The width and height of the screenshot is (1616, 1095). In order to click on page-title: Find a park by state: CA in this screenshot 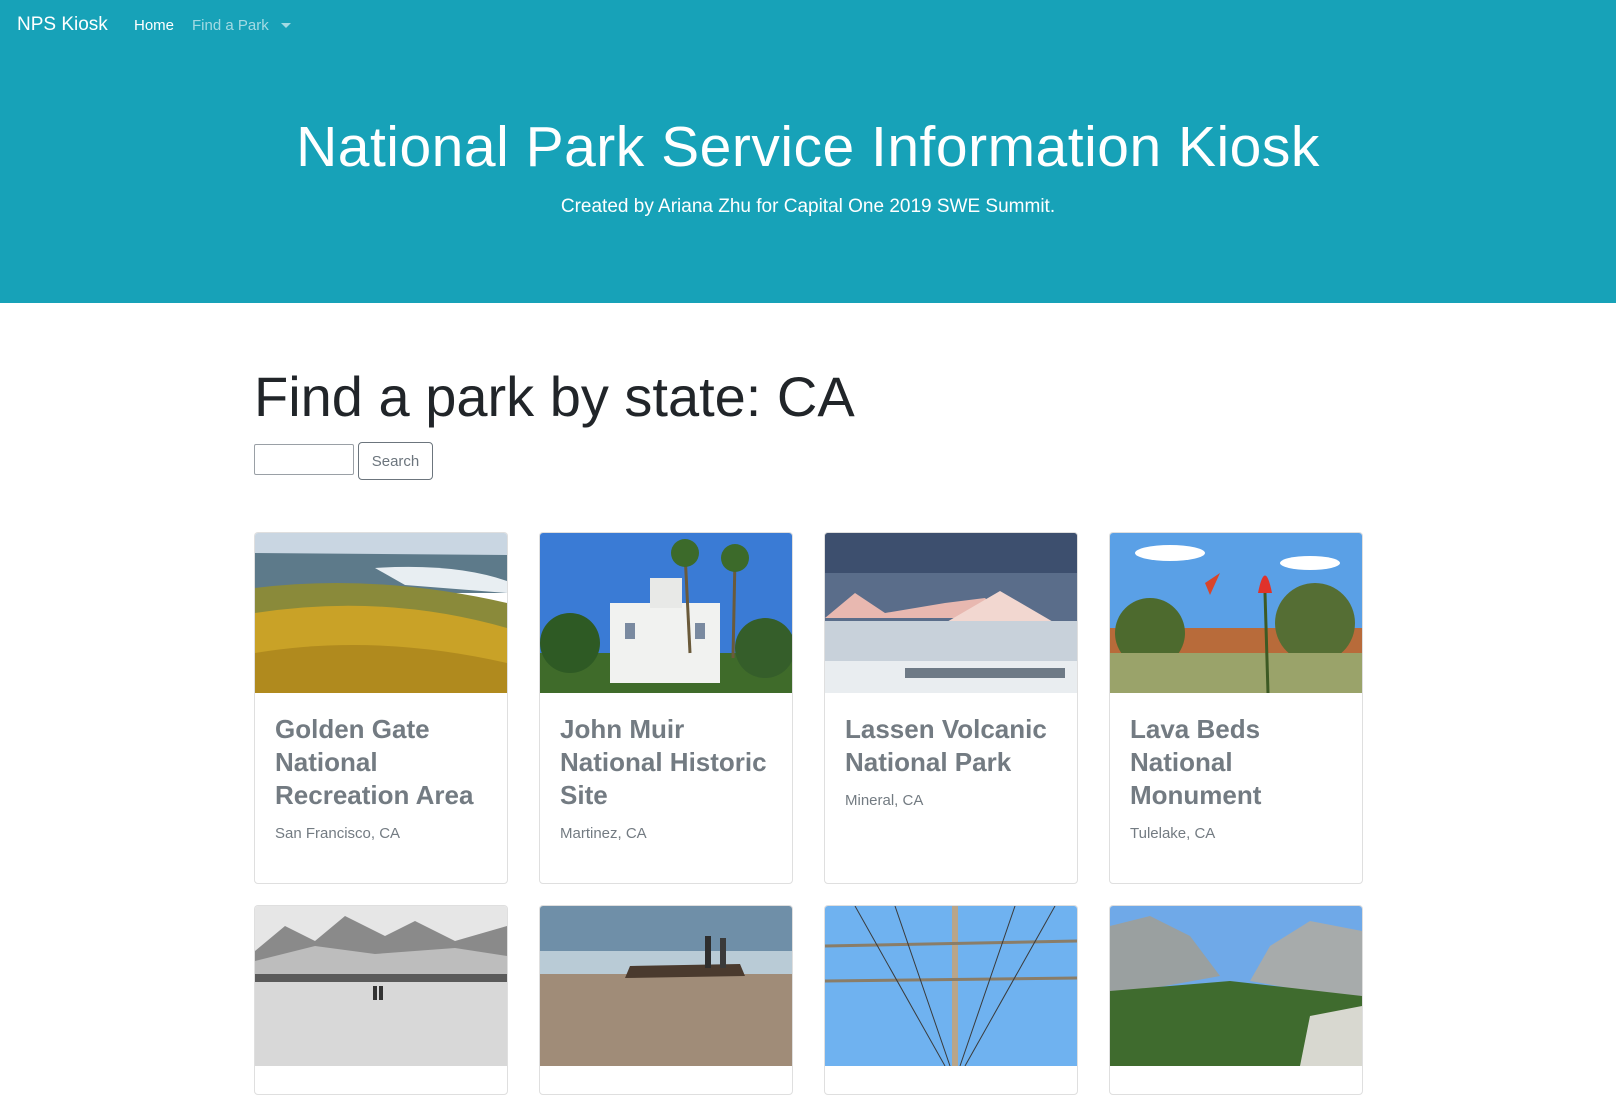, I will do `click(554, 396)`.